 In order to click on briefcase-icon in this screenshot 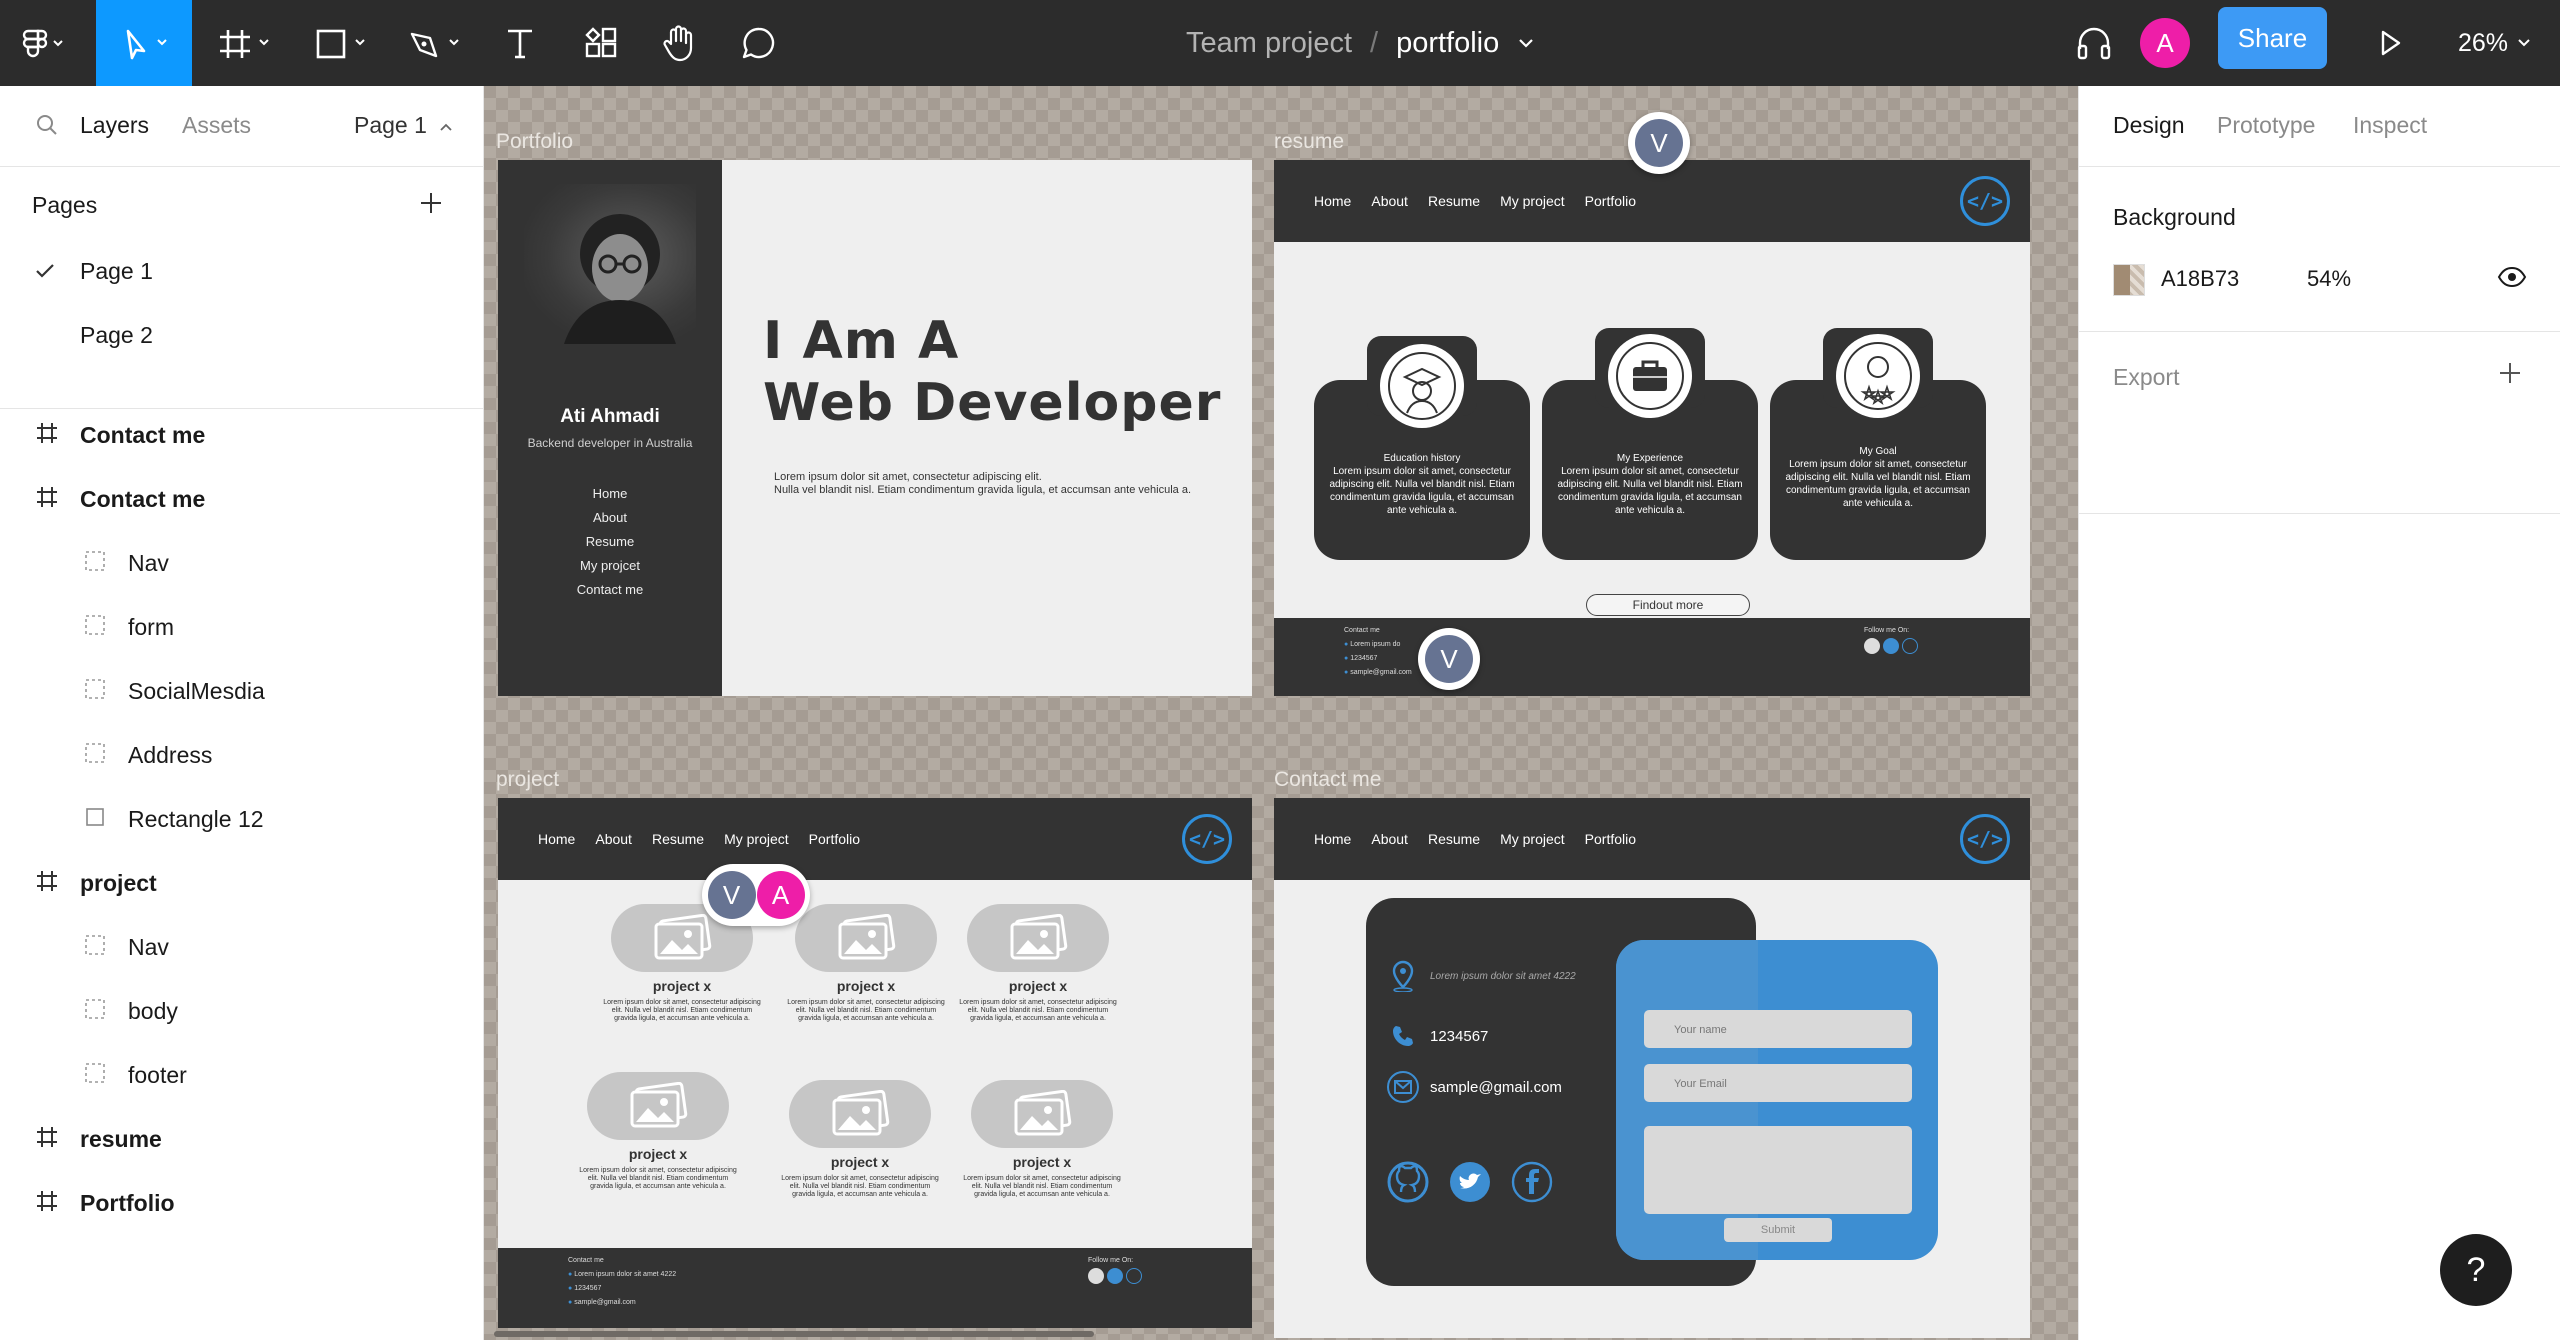, I will do `click(1650, 376)`.